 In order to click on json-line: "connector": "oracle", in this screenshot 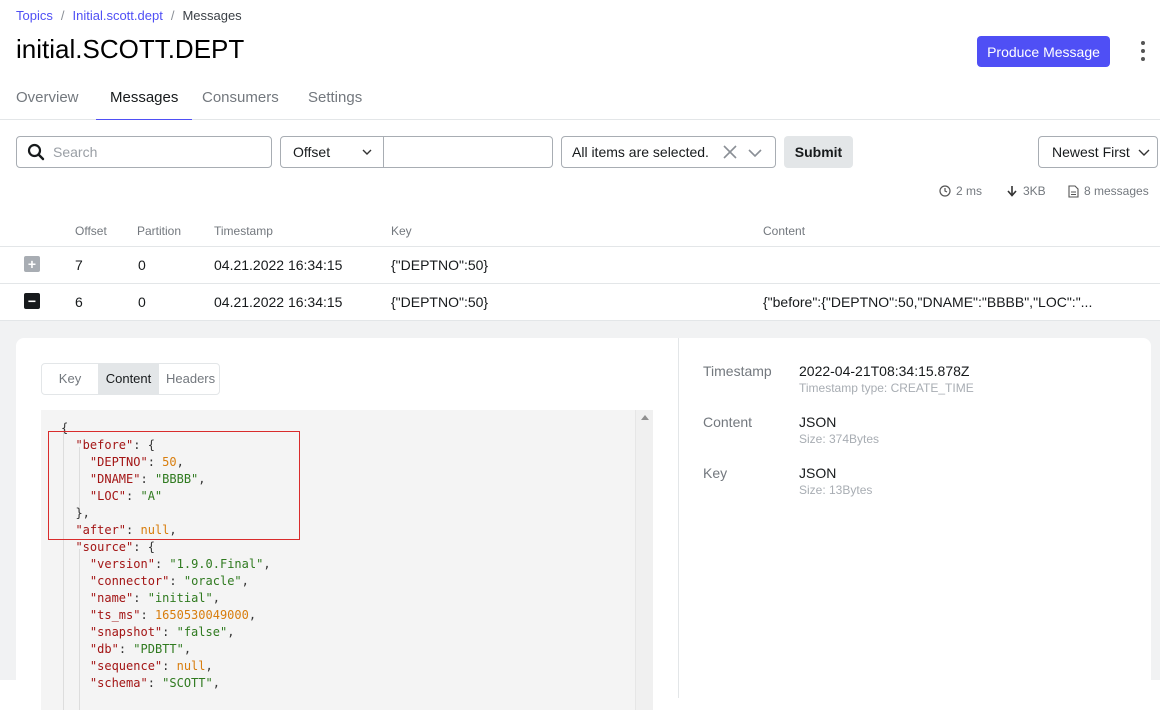, I will do `click(166, 581)`.